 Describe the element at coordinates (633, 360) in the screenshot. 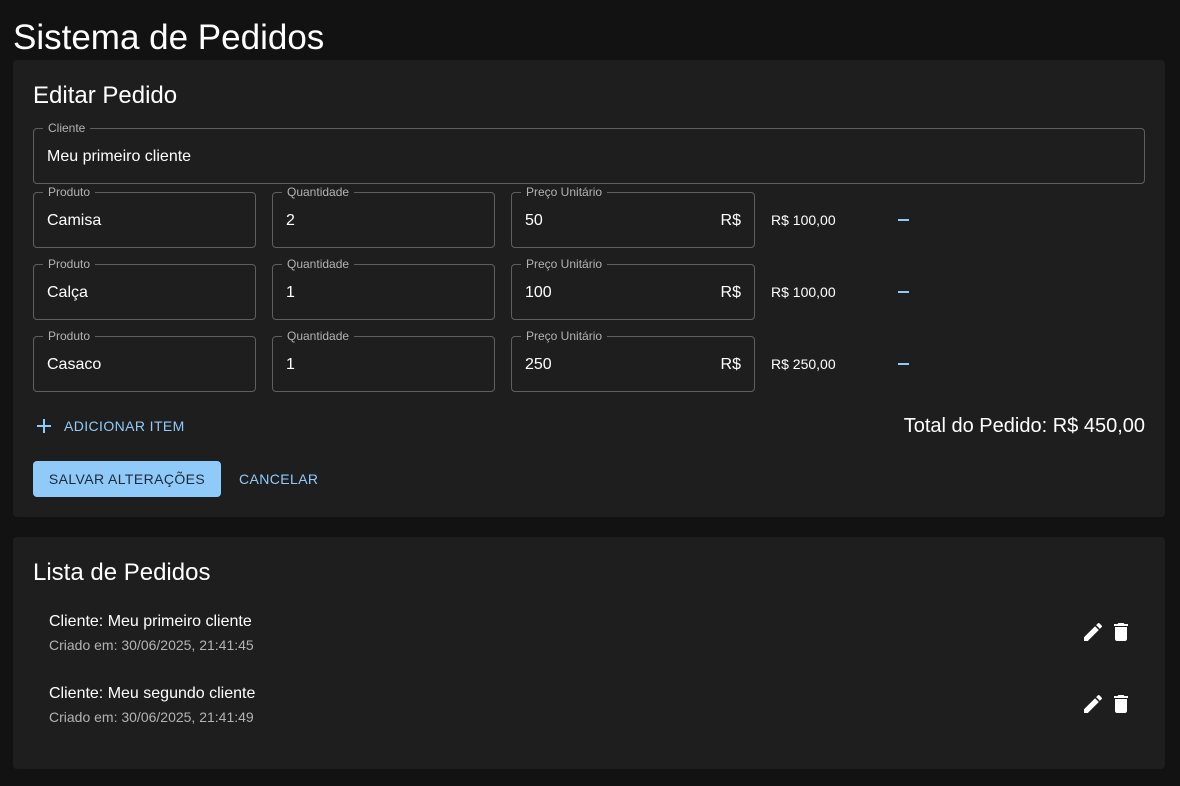

I see `unit-price-field: Preço Unitário 250 R$` at that location.